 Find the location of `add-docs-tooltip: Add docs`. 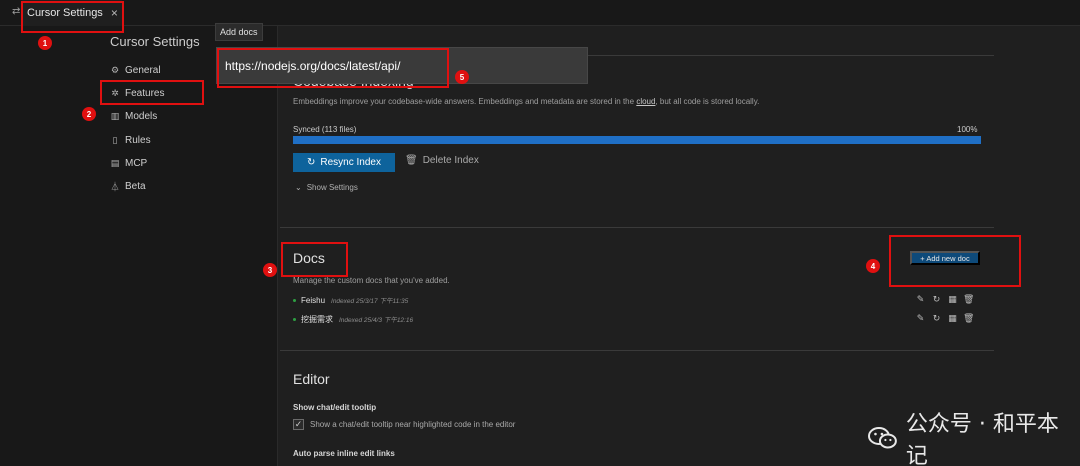

add-docs-tooltip: Add docs is located at coordinates (239, 32).